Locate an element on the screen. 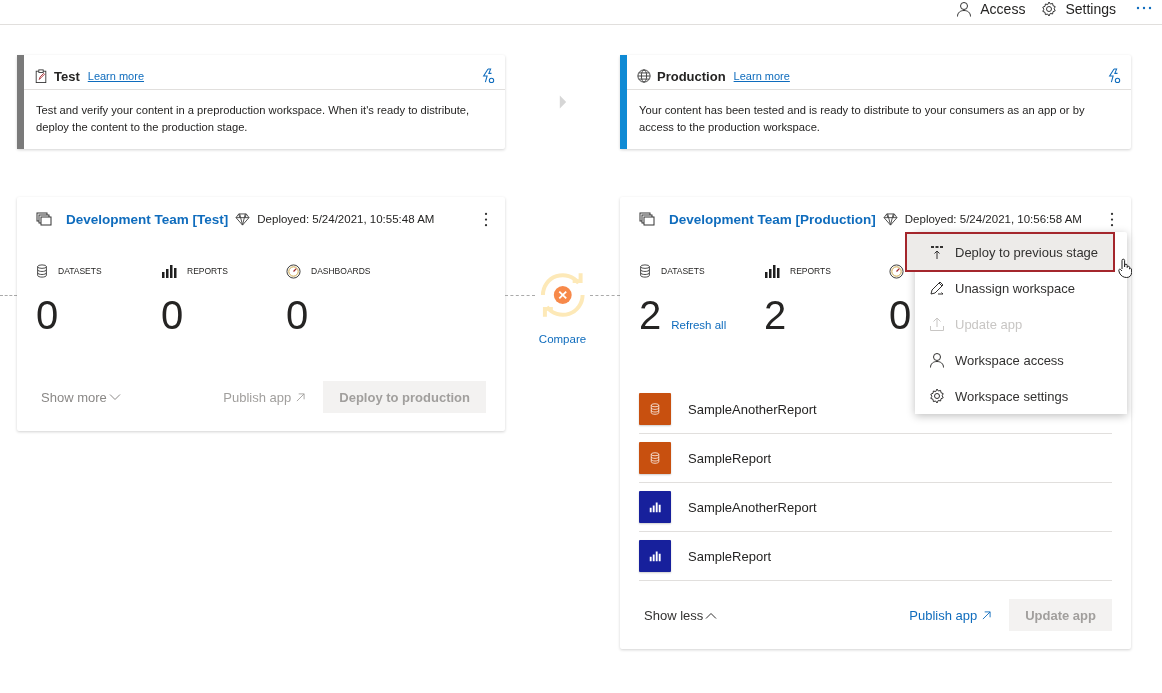 This screenshot has width=1162, height=693. stage-title: Production is located at coordinates (691, 76).